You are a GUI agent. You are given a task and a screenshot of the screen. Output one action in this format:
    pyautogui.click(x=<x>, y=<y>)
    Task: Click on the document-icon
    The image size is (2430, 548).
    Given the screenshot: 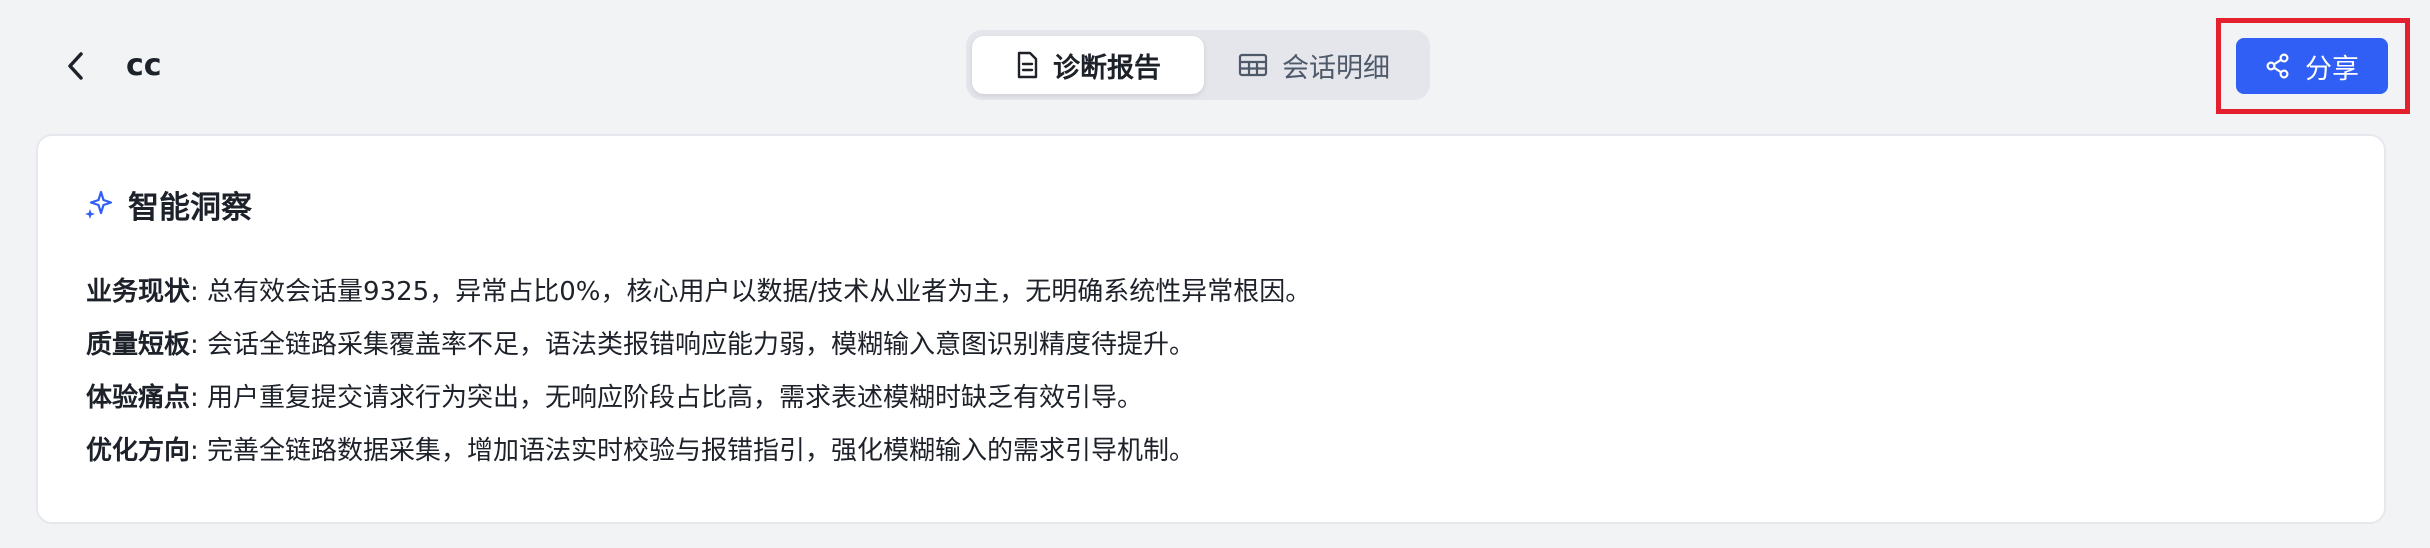 What is the action you would take?
    pyautogui.click(x=1027, y=65)
    